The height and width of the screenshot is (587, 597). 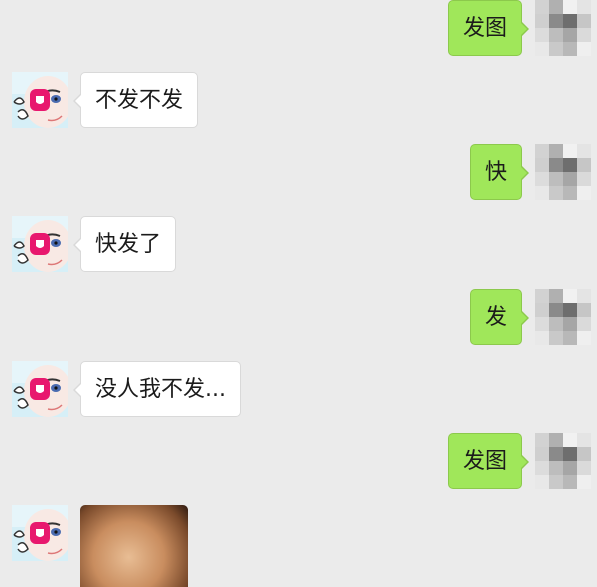 What do you see at coordinates (499, 172) in the screenshot?
I see `outgoing-message-bubble: 快` at bounding box center [499, 172].